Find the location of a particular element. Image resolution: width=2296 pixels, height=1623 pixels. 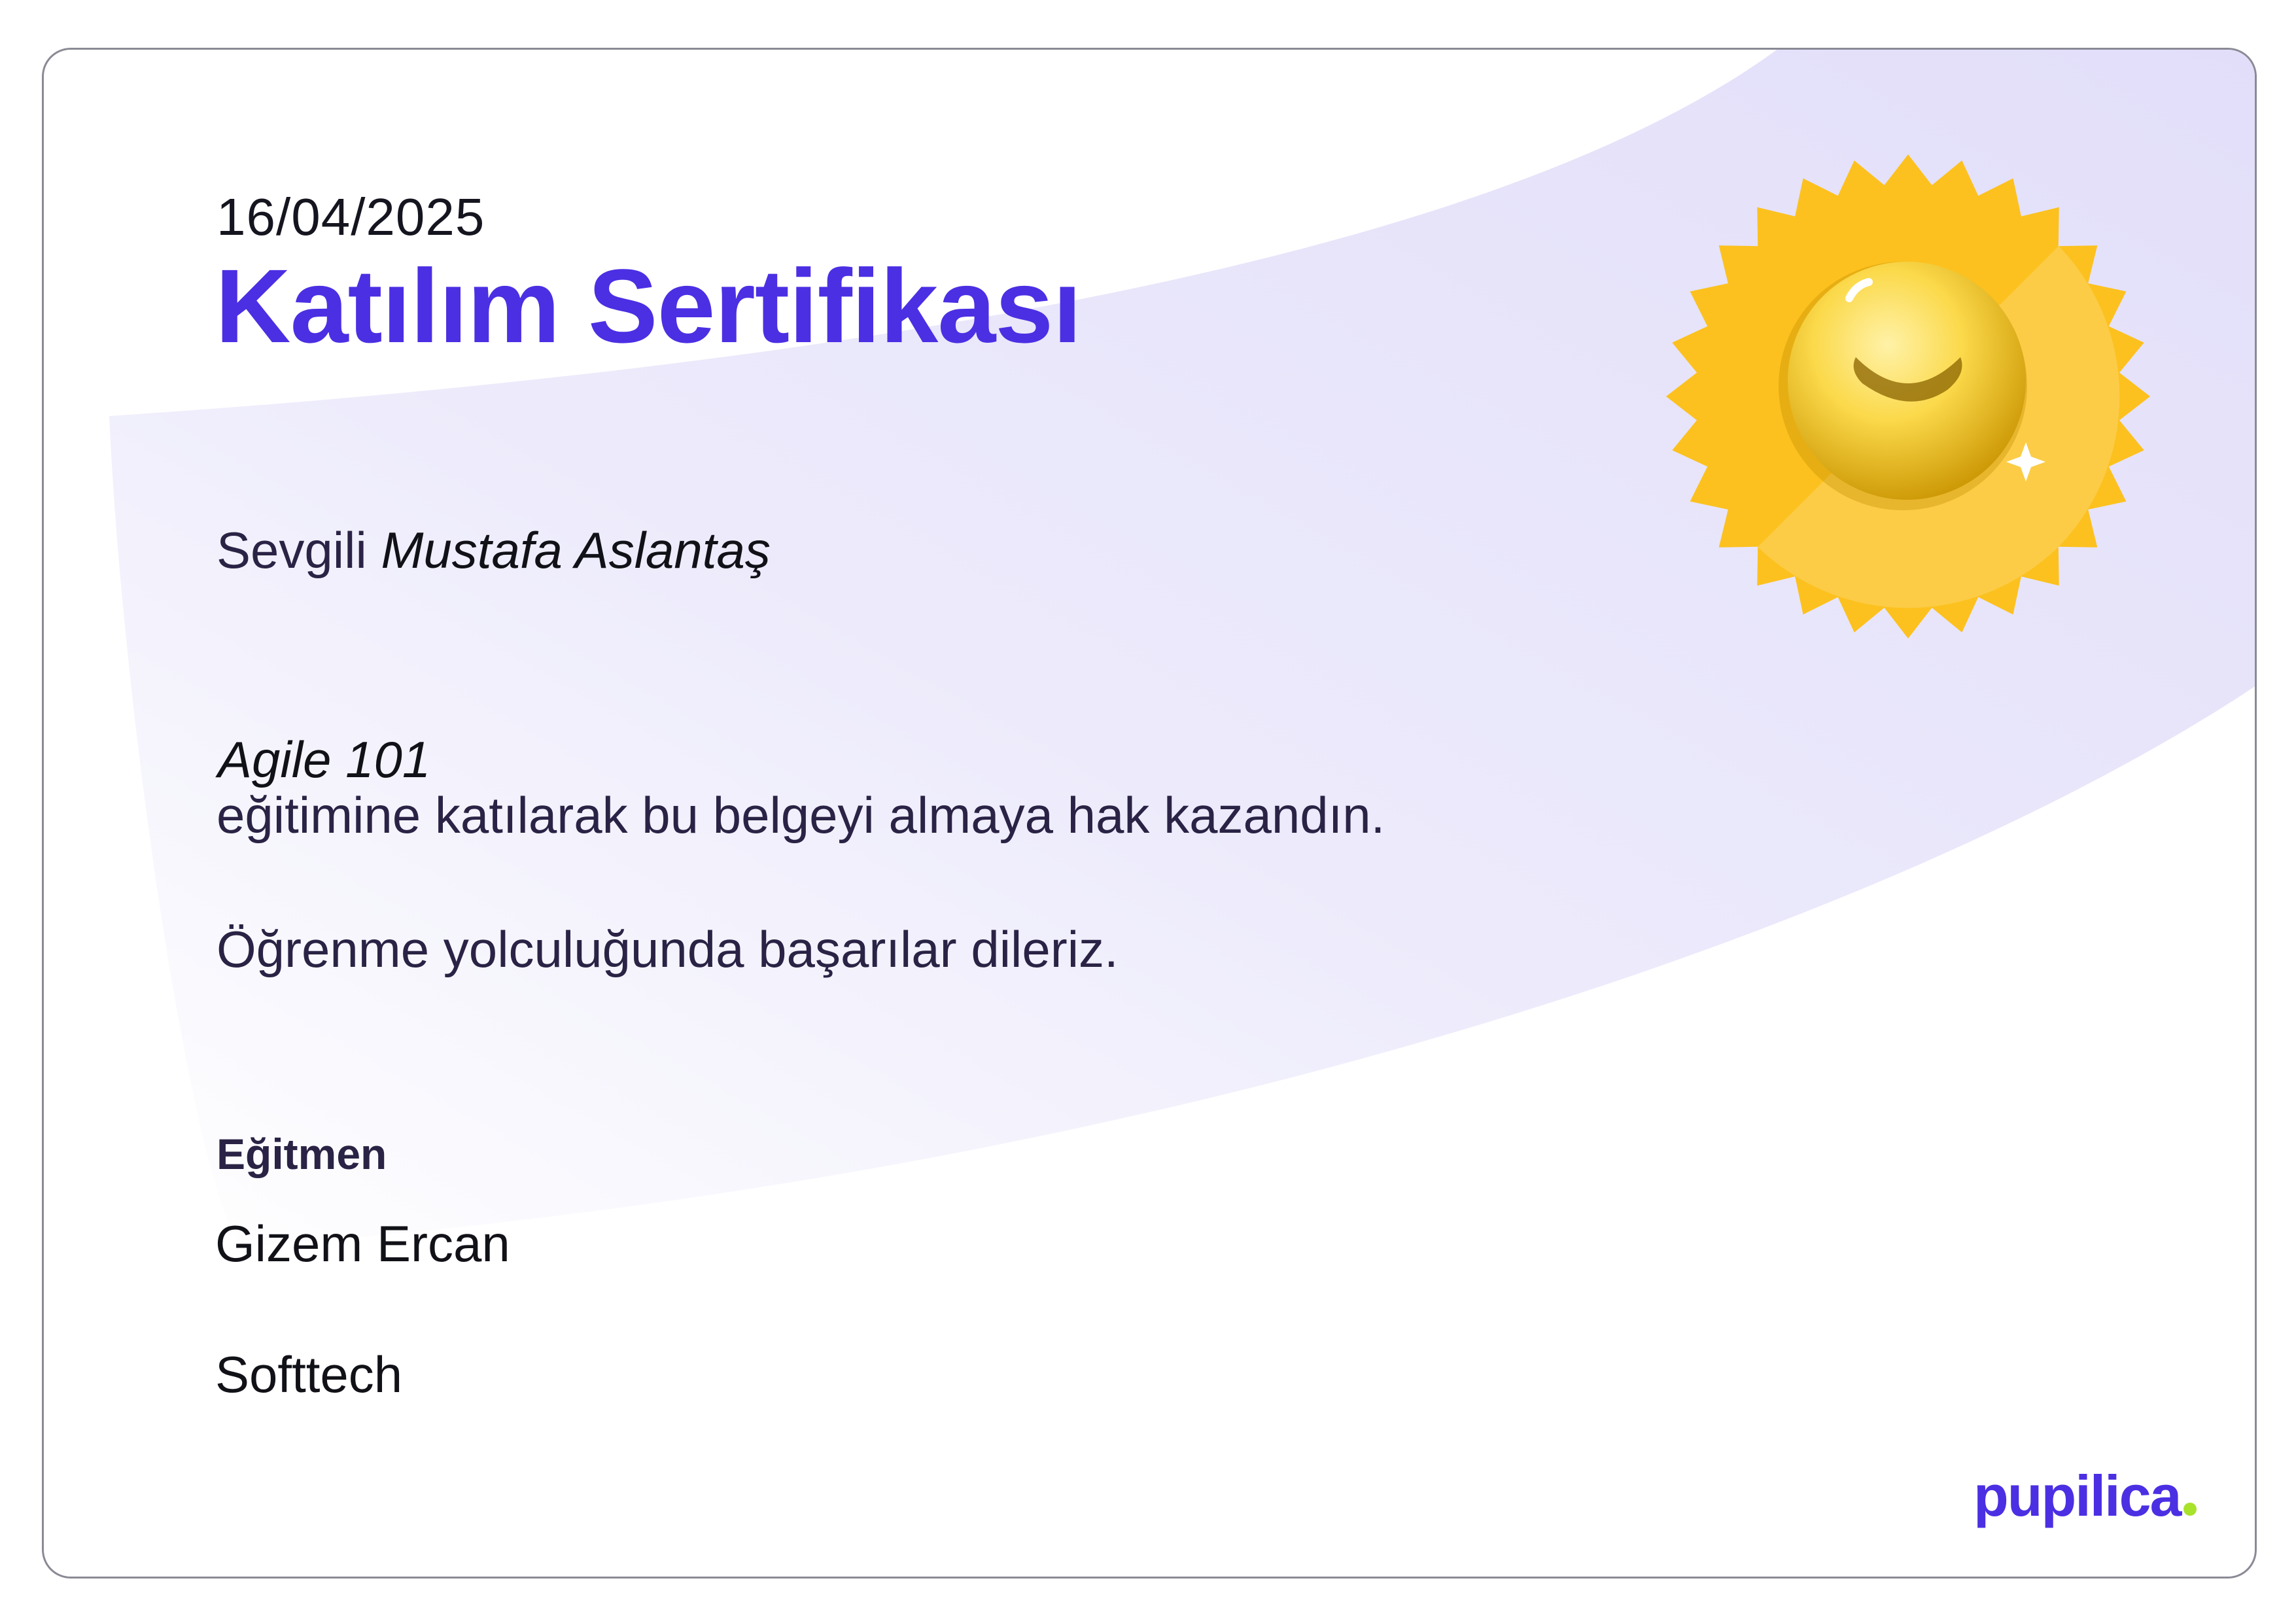

greeting: Sevgili Mustafa Aslantaş is located at coordinates (494, 550).